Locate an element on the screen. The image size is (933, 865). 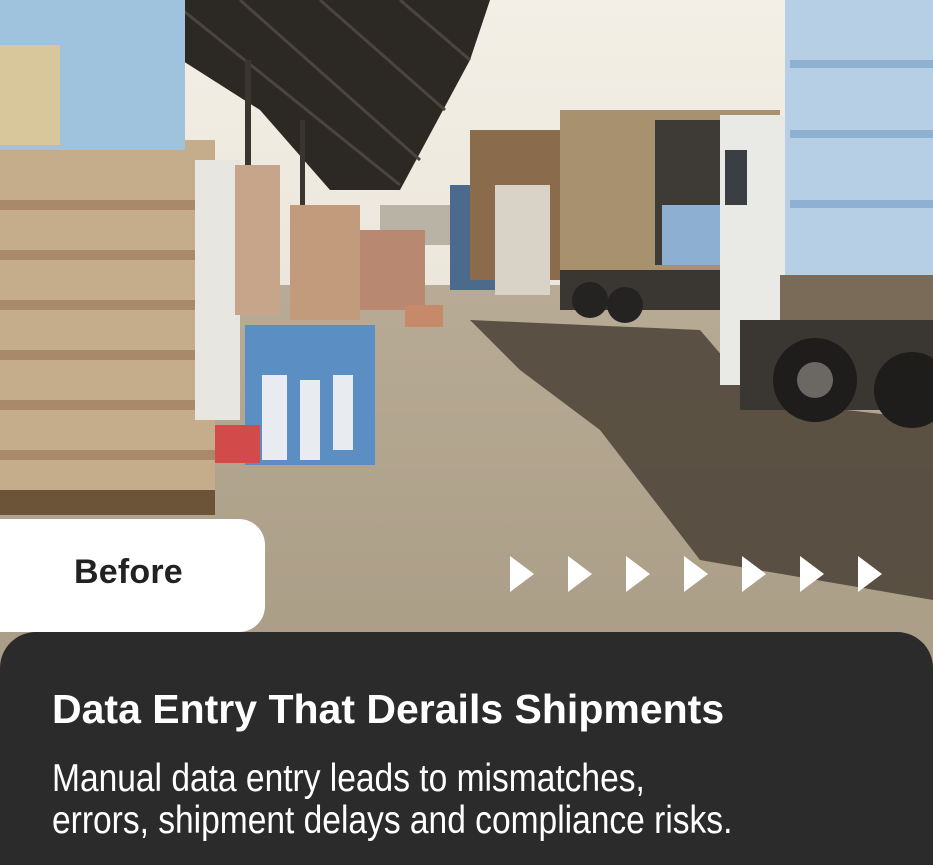
panel-body-line: Manual data entry leads to mismatches, is located at coordinates (348, 778).